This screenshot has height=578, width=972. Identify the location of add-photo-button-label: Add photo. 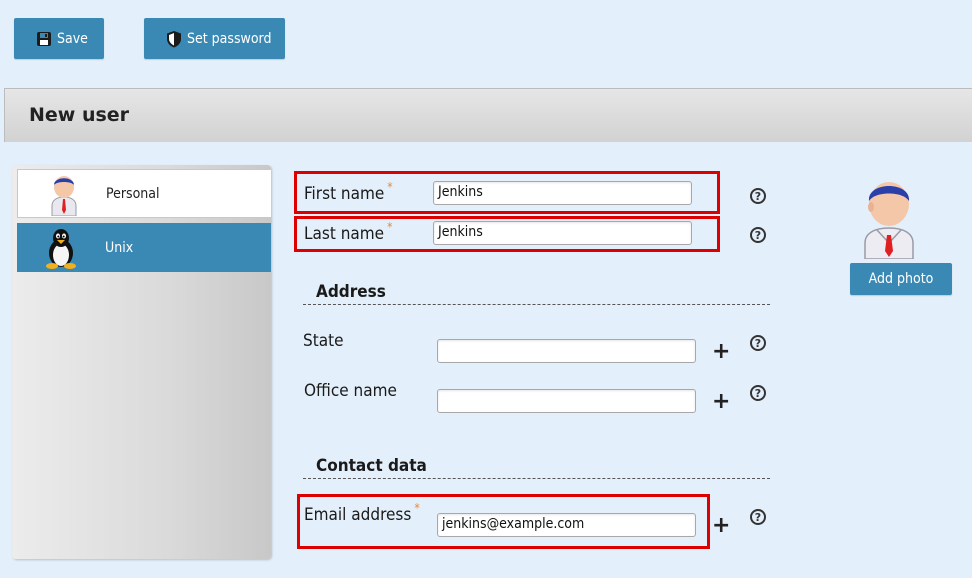
(901, 279).